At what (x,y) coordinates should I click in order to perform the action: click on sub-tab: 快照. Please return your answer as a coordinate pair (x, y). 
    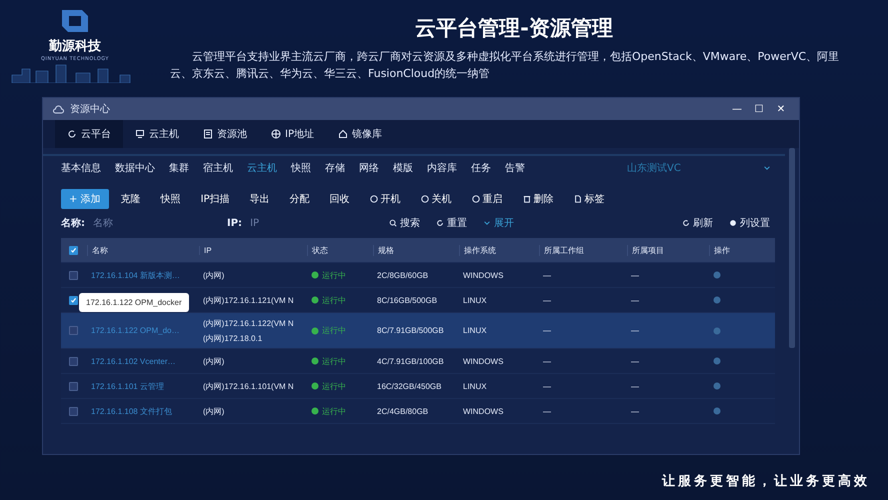
    Looking at the image, I should click on (301, 168).